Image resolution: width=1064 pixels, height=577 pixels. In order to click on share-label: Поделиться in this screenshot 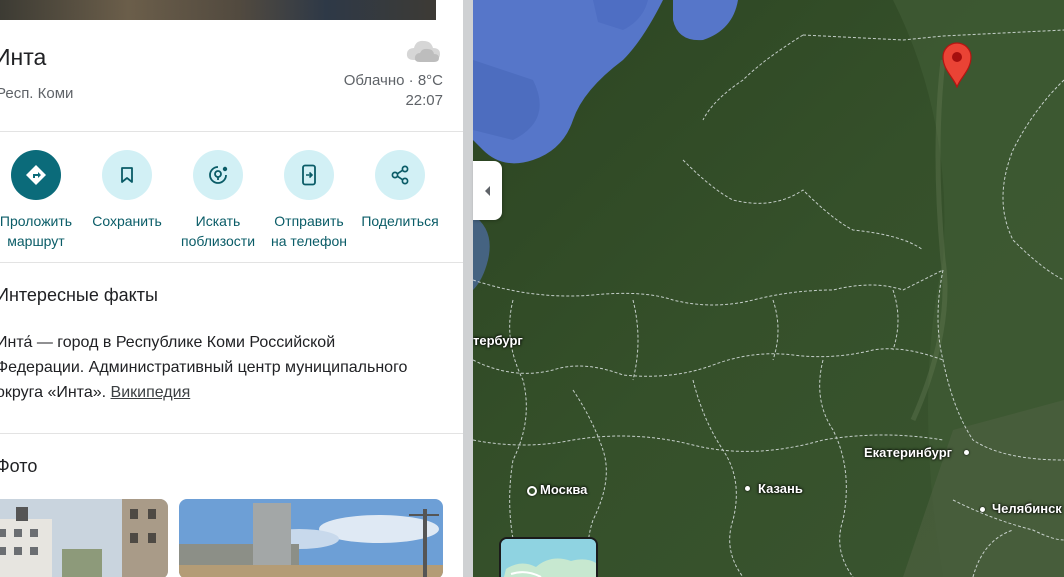, I will do `click(400, 221)`.